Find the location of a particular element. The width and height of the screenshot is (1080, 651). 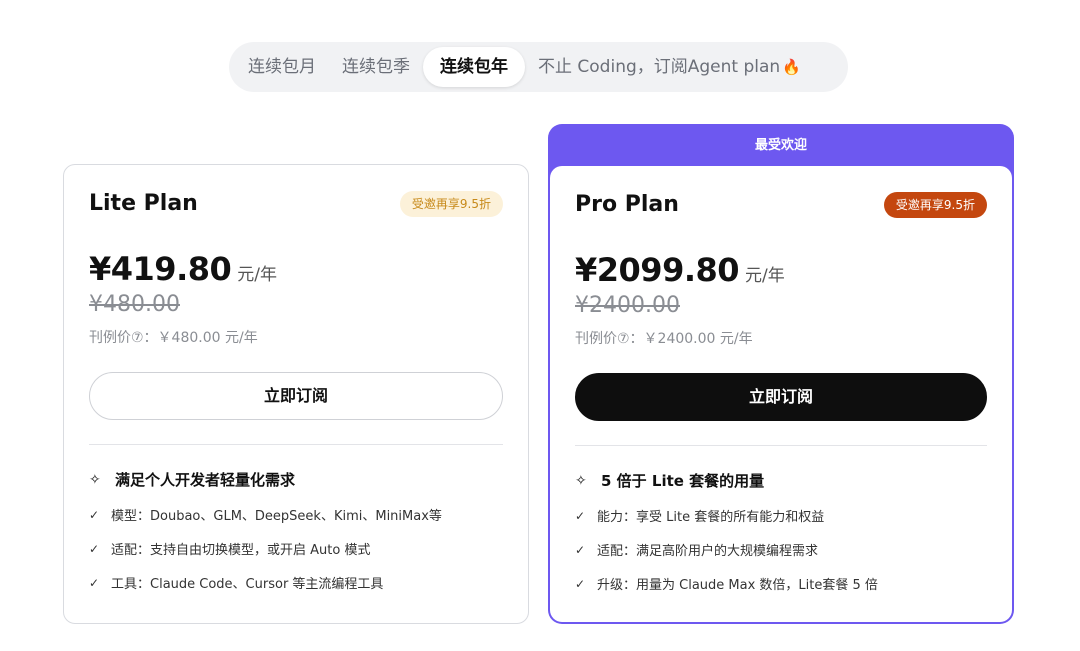

feature-item: ✓ 模型：Doubao、GLM、DeepSeek、Kimi、MiniMax等 is located at coordinates (296, 515).